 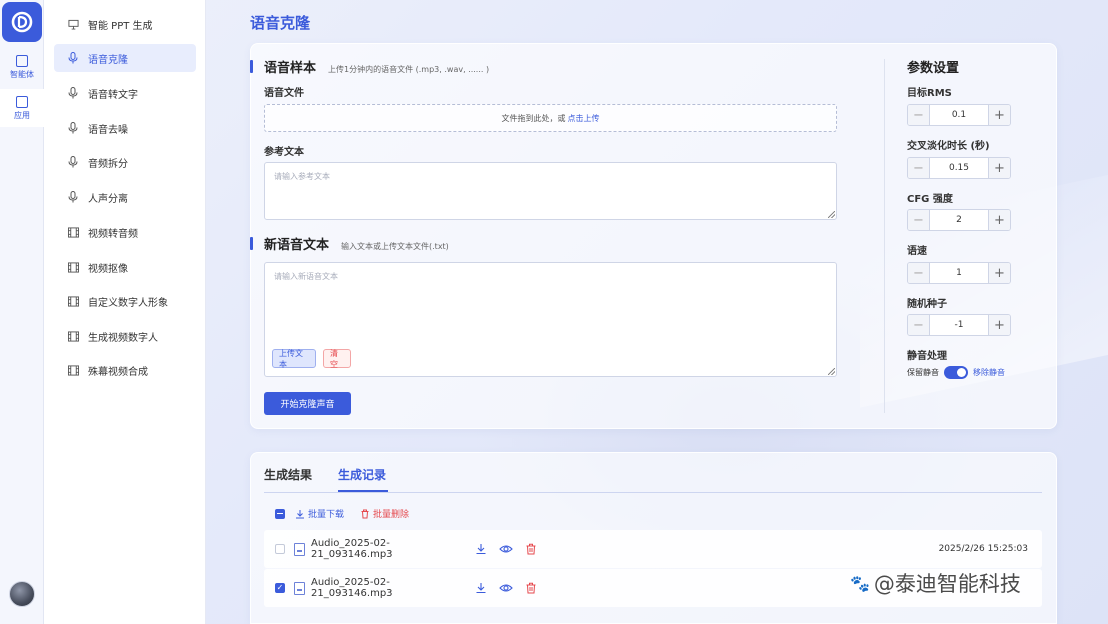 What do you see at coordinates (284, 152) in the screenshot?
I see `reference-text-label: 参考文本` at bounding box center [284, 152].